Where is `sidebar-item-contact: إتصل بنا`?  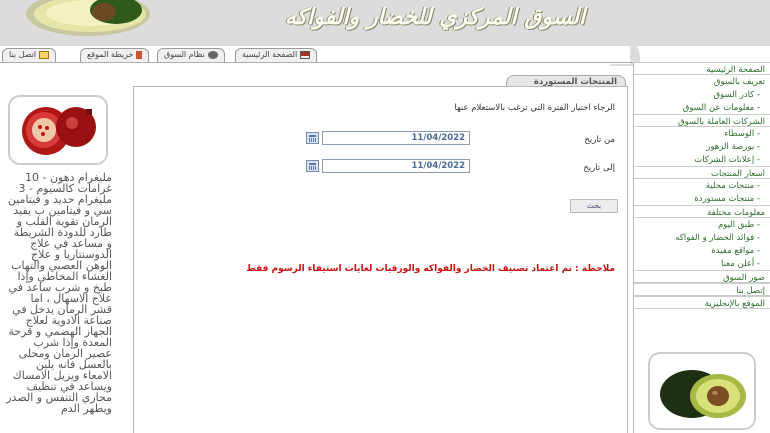
sidebar-item-contact: إتصل بنا is located at coordinates (702, 289).